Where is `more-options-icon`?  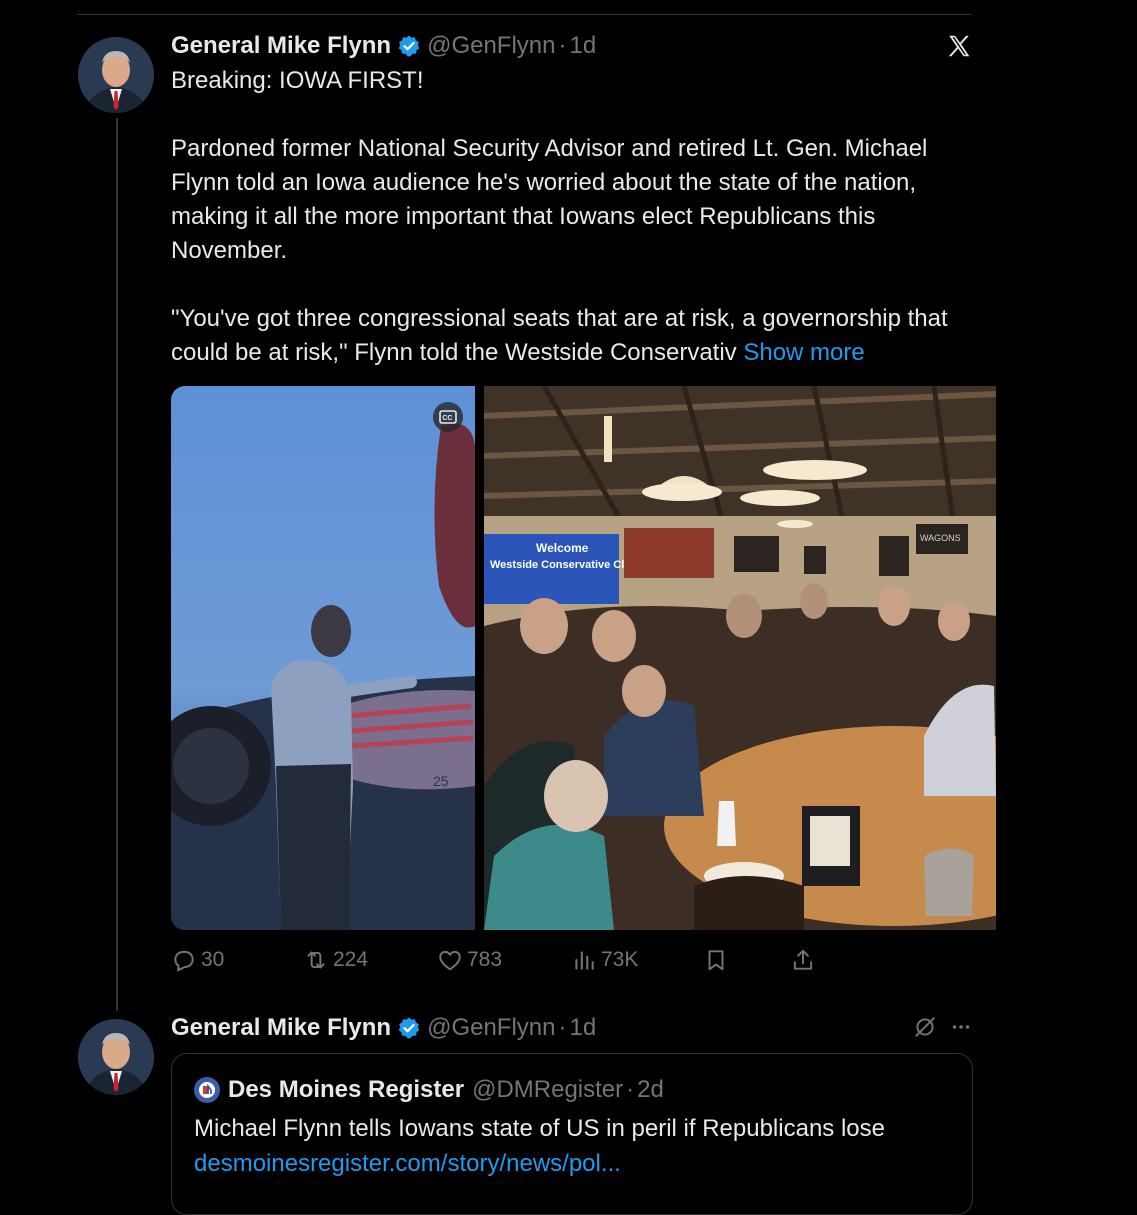 more-options-icon is located at coordinates (961, 1027).